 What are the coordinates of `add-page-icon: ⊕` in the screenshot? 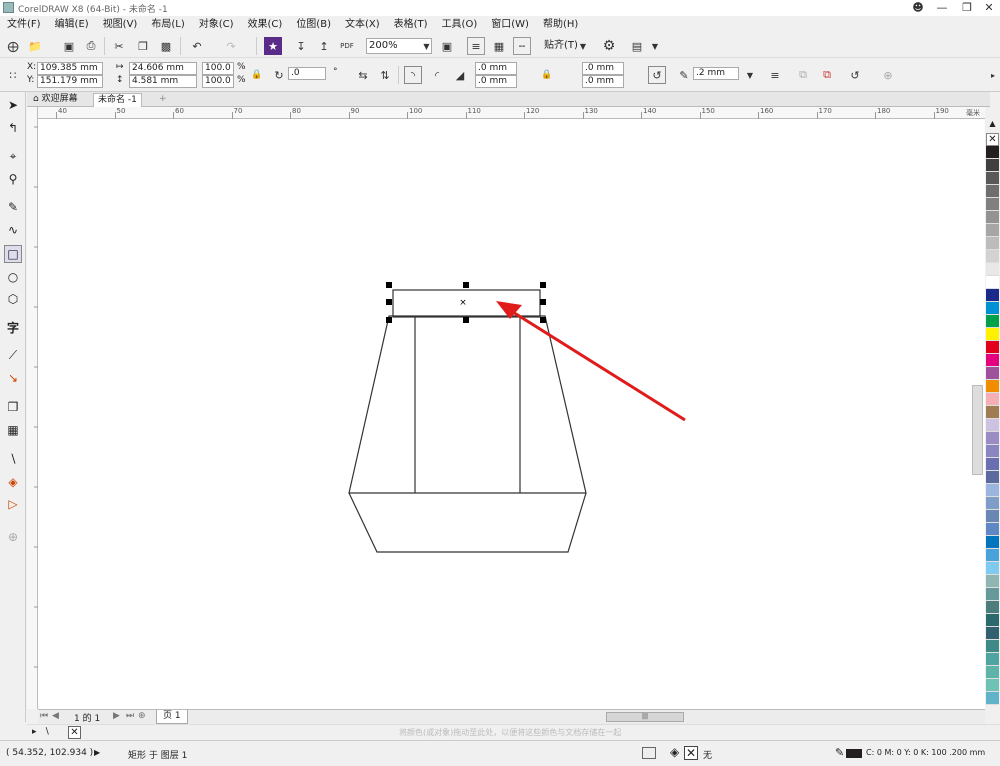 It's located at (142, 716).